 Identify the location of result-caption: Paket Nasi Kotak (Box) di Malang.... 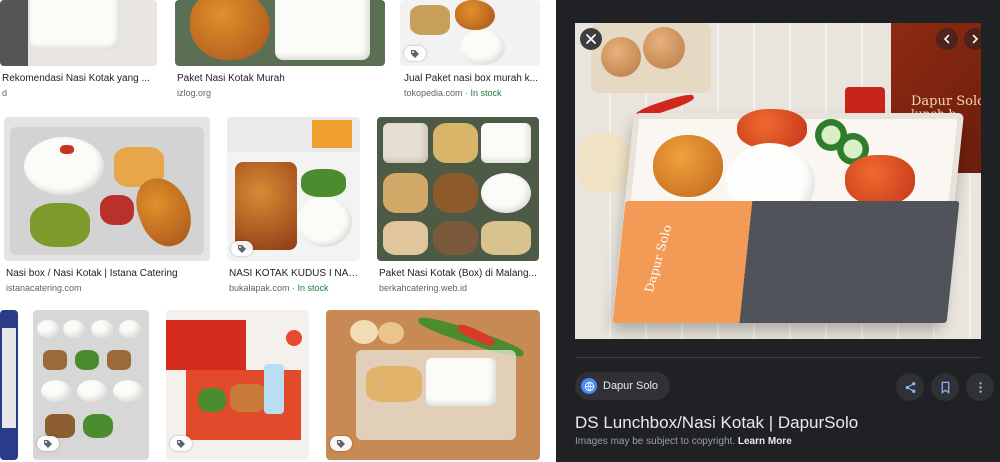
(459, 273).